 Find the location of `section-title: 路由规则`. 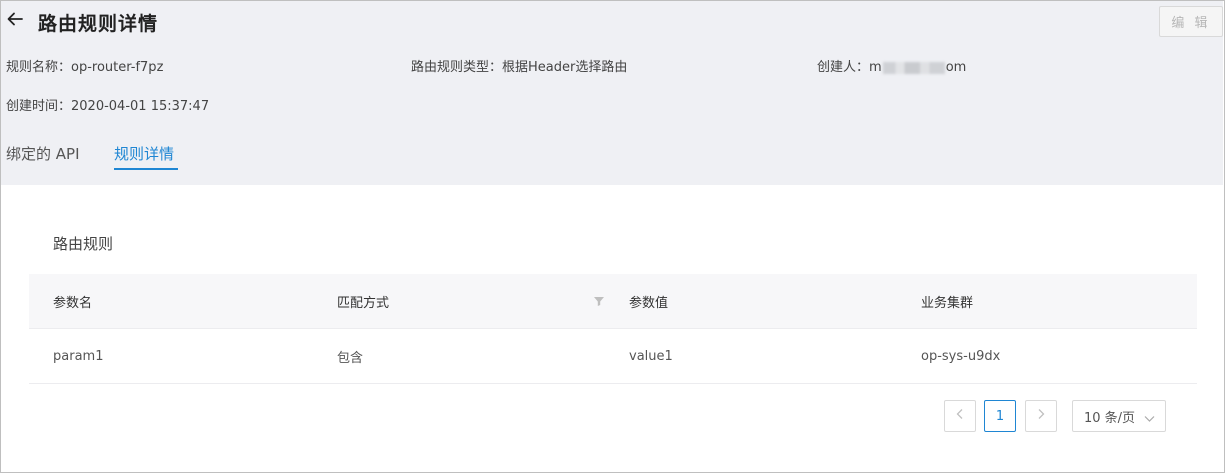

section-title: 路由规则 is located at coordinates (83, 244).